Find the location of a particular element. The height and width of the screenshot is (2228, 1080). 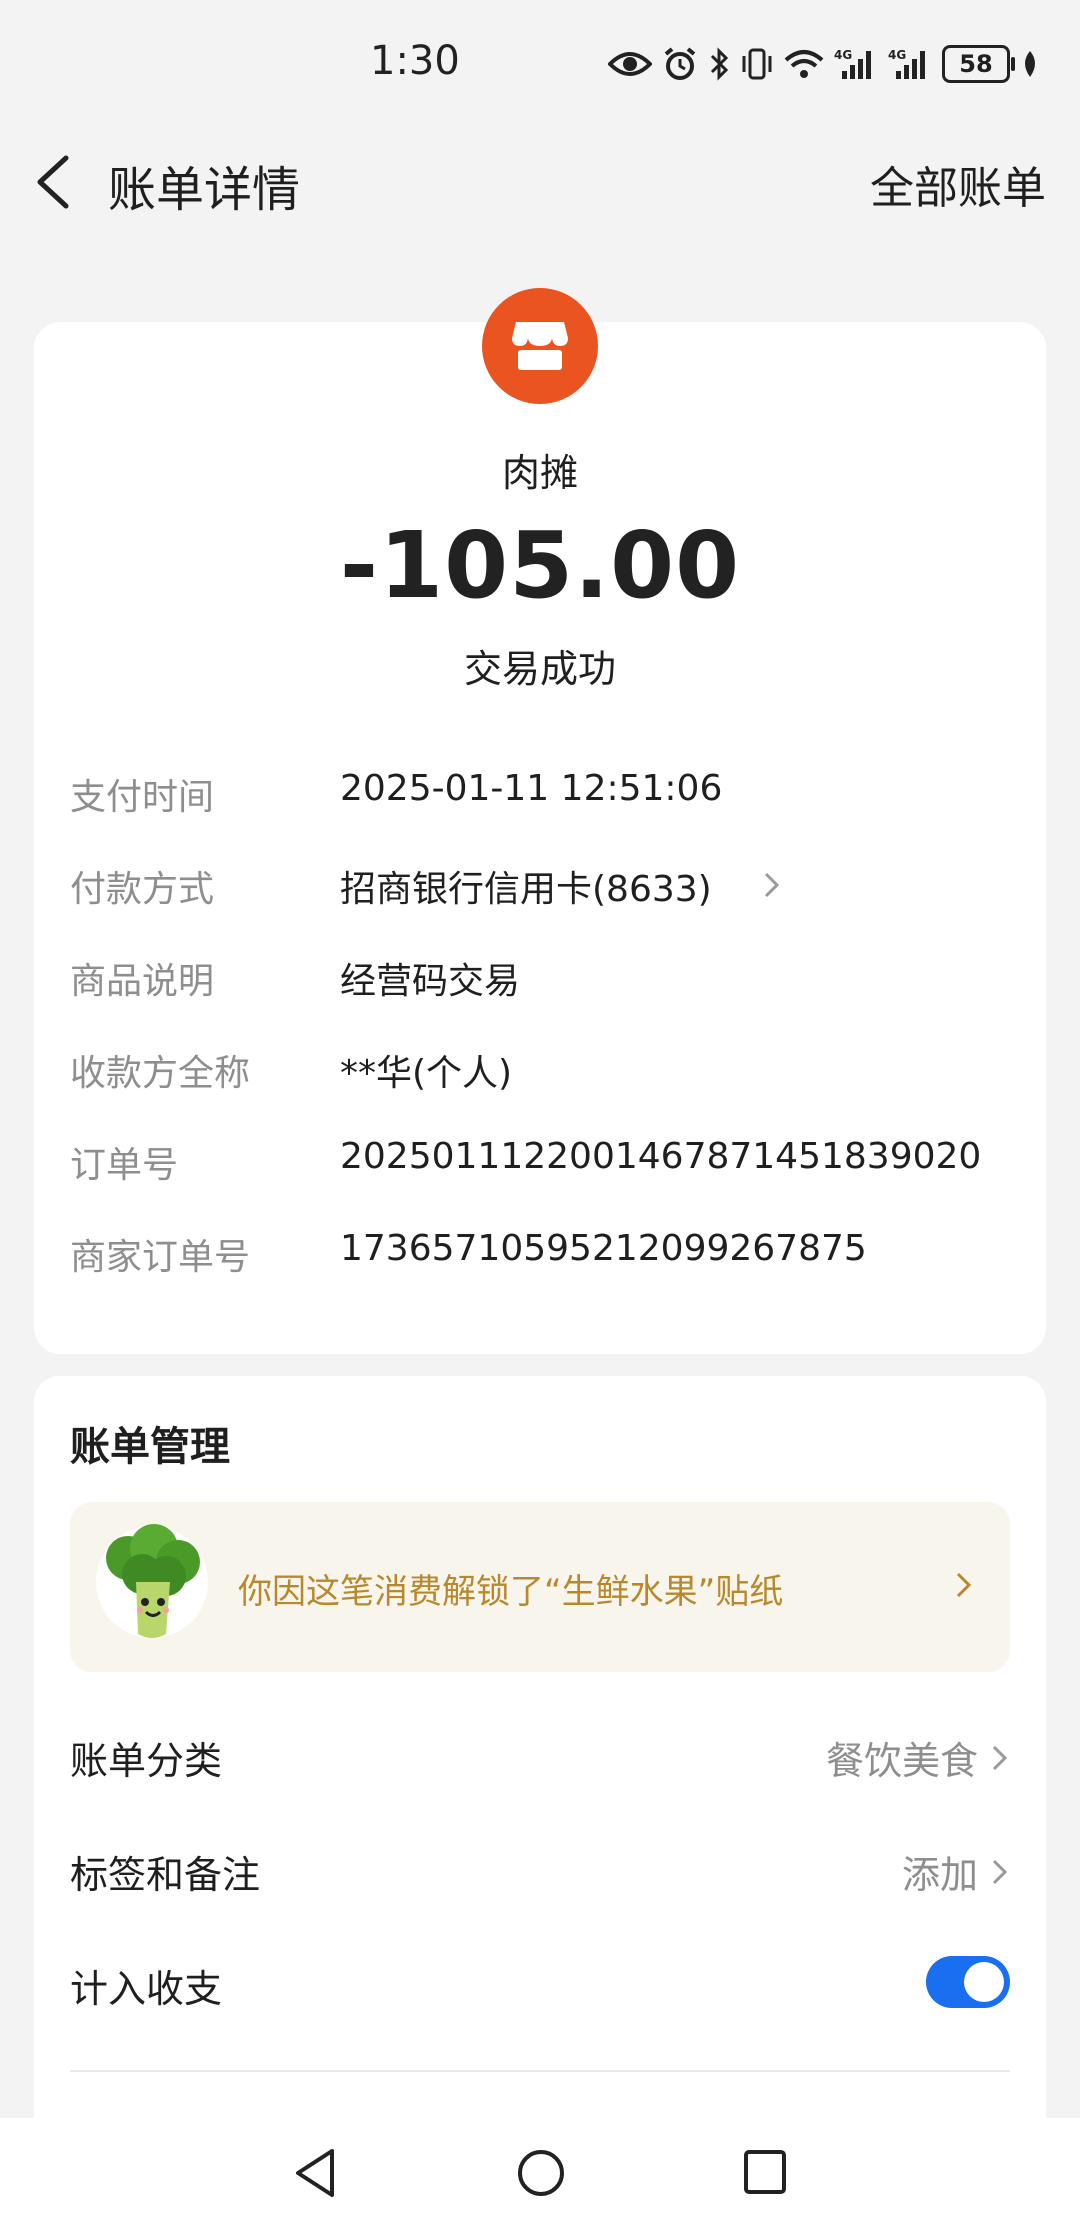

nav-home-icon is located at coordinates (541, 2173).